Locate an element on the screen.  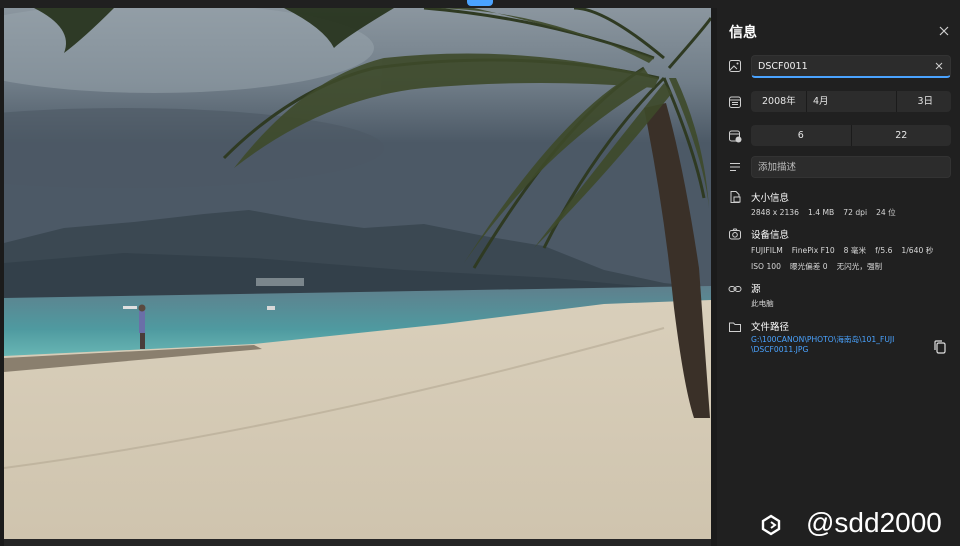
title-field is located at coordinates (851, 66).